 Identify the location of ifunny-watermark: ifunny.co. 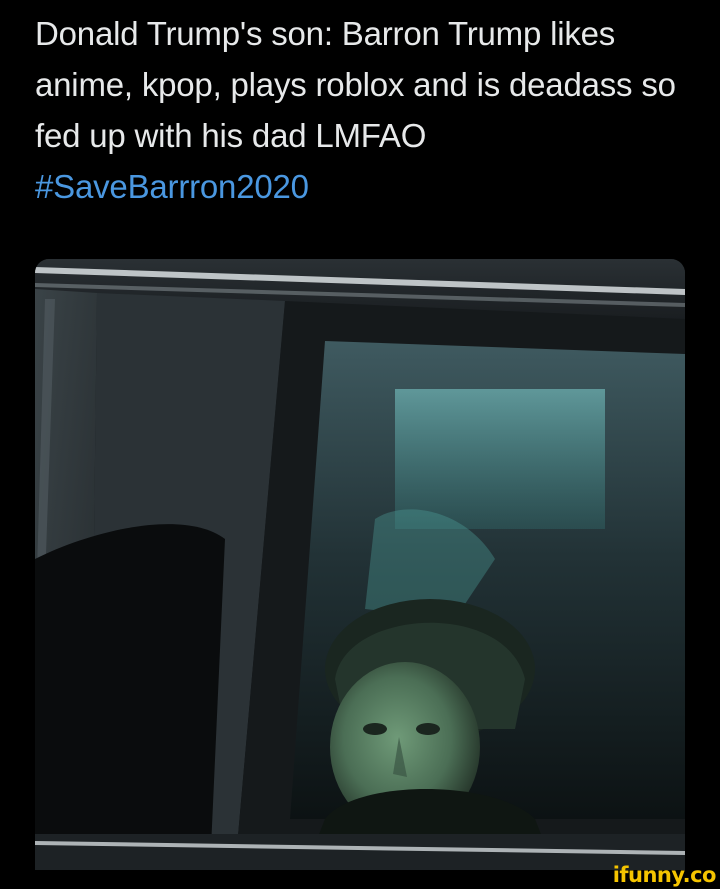
(664, 875).